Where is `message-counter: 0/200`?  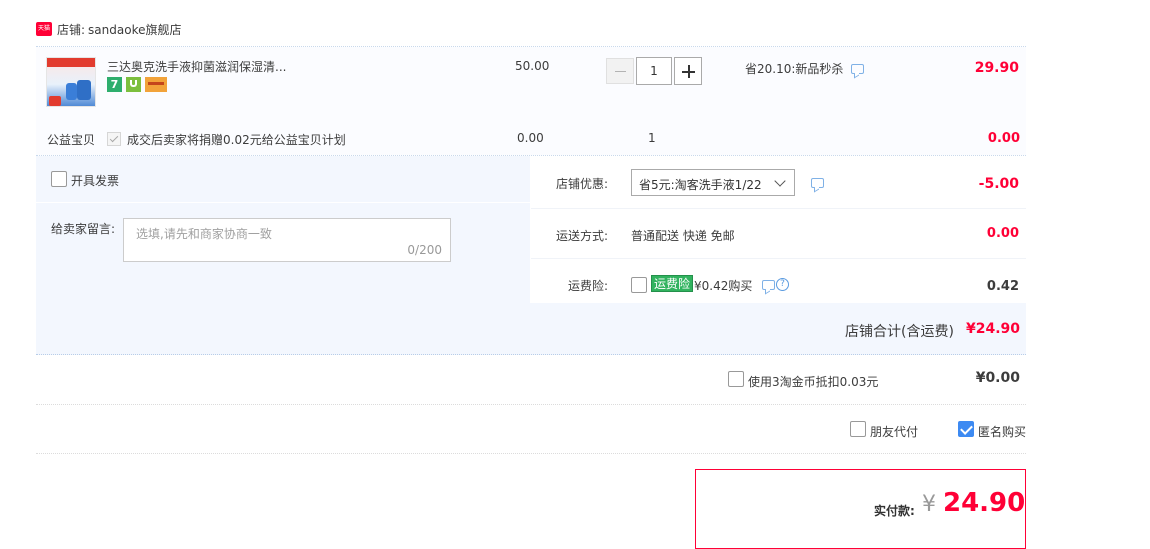 message-counter: 0/200 is located at coordinates (424, 250).